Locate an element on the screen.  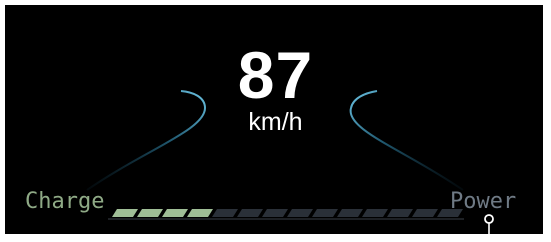
power-callout-line is located at coordinates (489, 228).